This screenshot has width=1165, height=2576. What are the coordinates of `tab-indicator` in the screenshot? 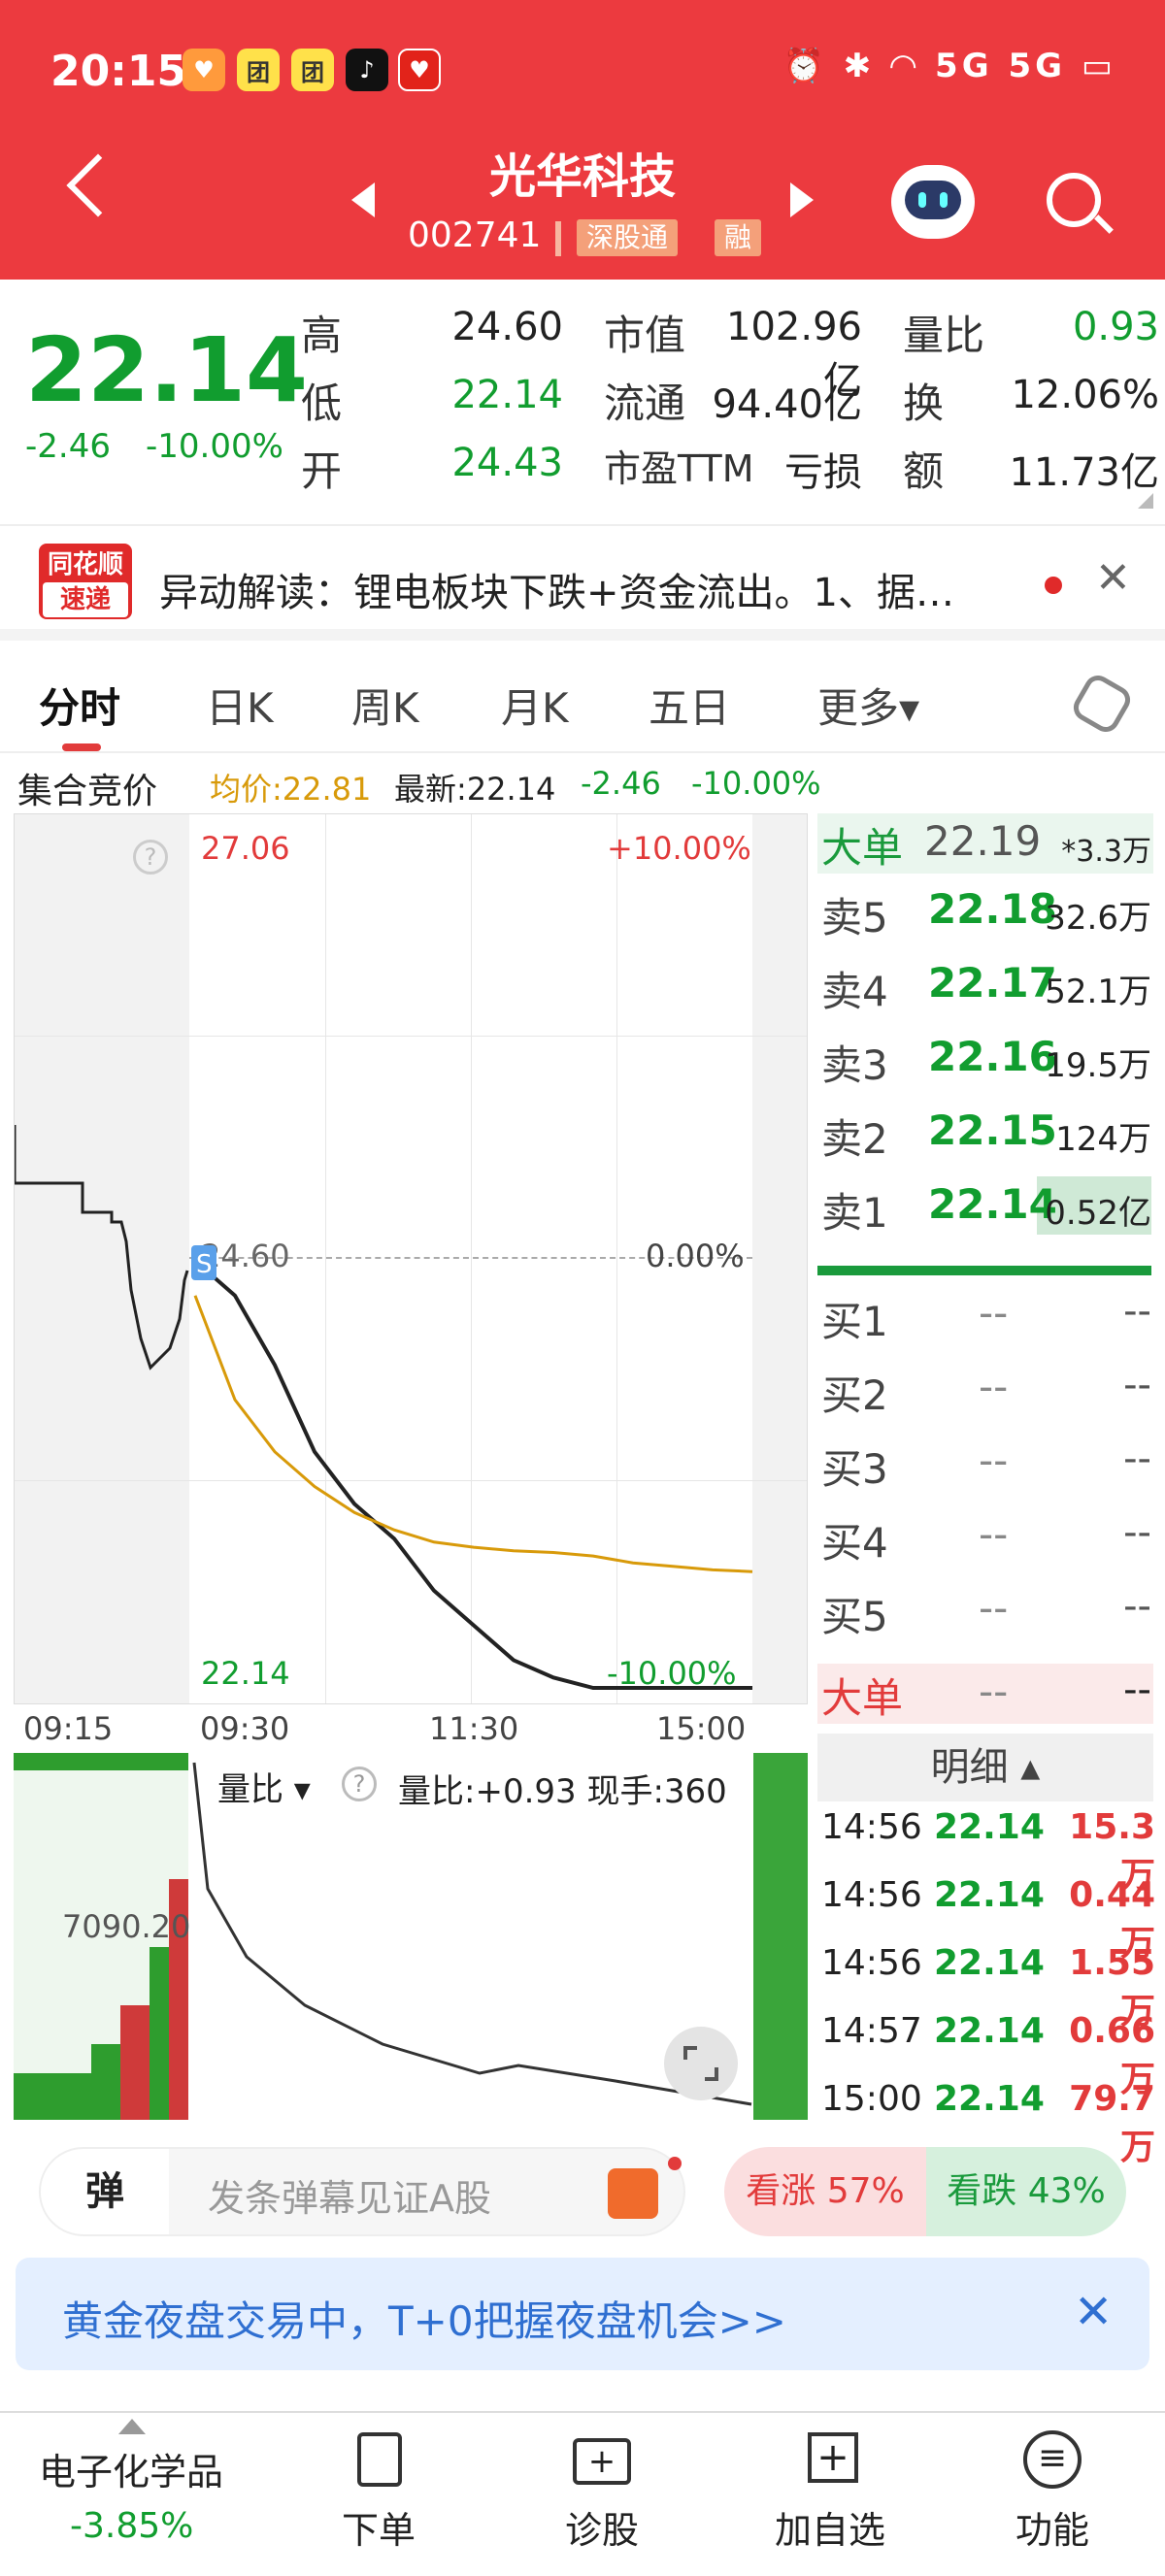 It's located at (81, 747).